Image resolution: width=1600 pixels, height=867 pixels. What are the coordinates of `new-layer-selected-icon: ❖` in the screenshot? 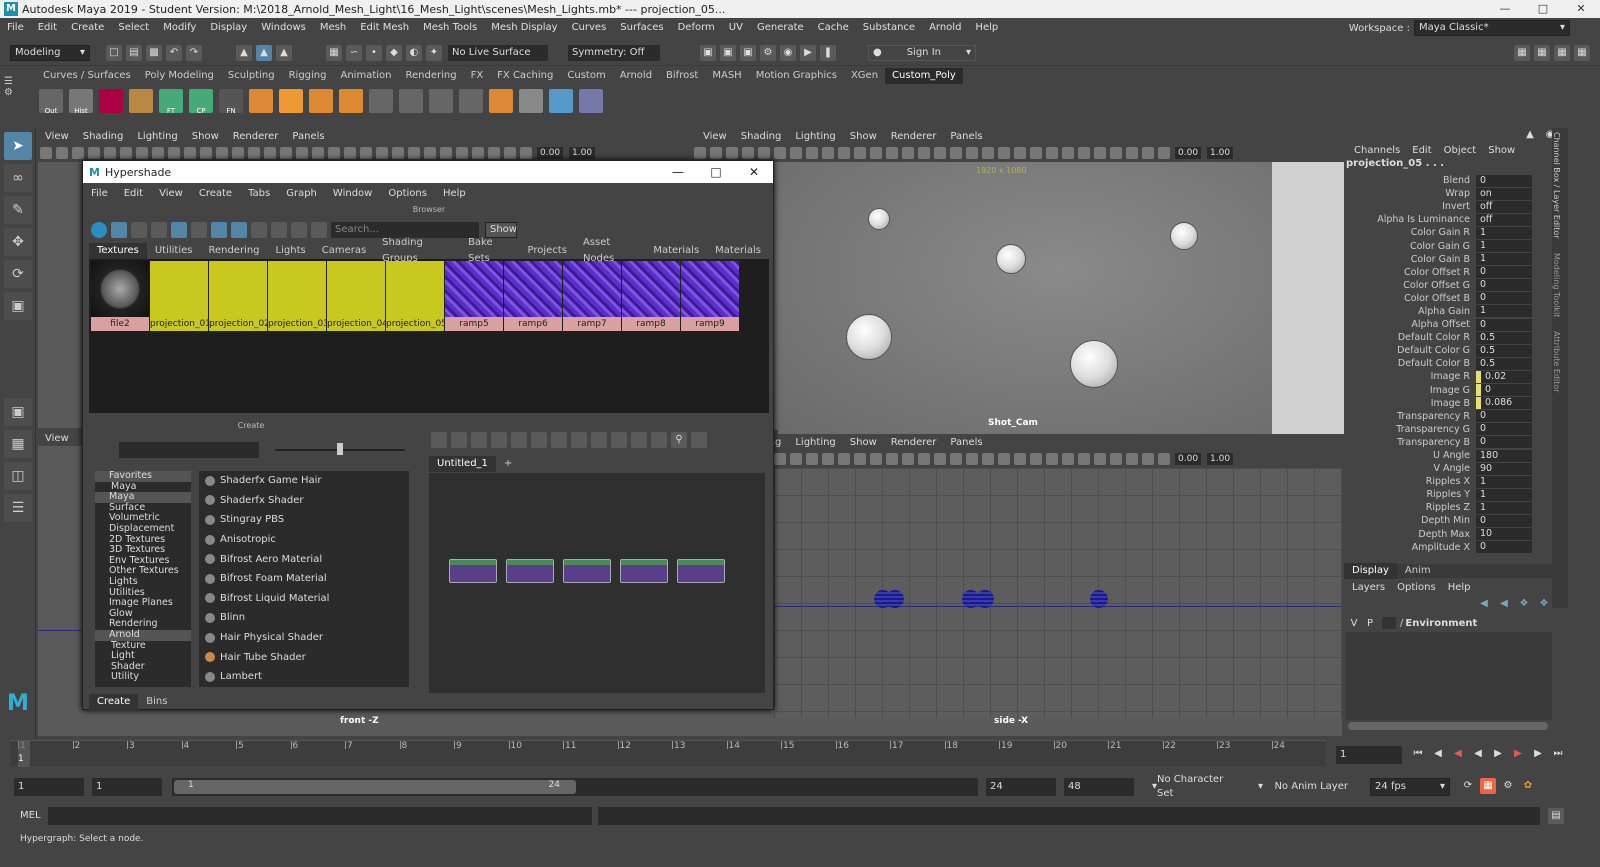 It's located at (1544, 604).